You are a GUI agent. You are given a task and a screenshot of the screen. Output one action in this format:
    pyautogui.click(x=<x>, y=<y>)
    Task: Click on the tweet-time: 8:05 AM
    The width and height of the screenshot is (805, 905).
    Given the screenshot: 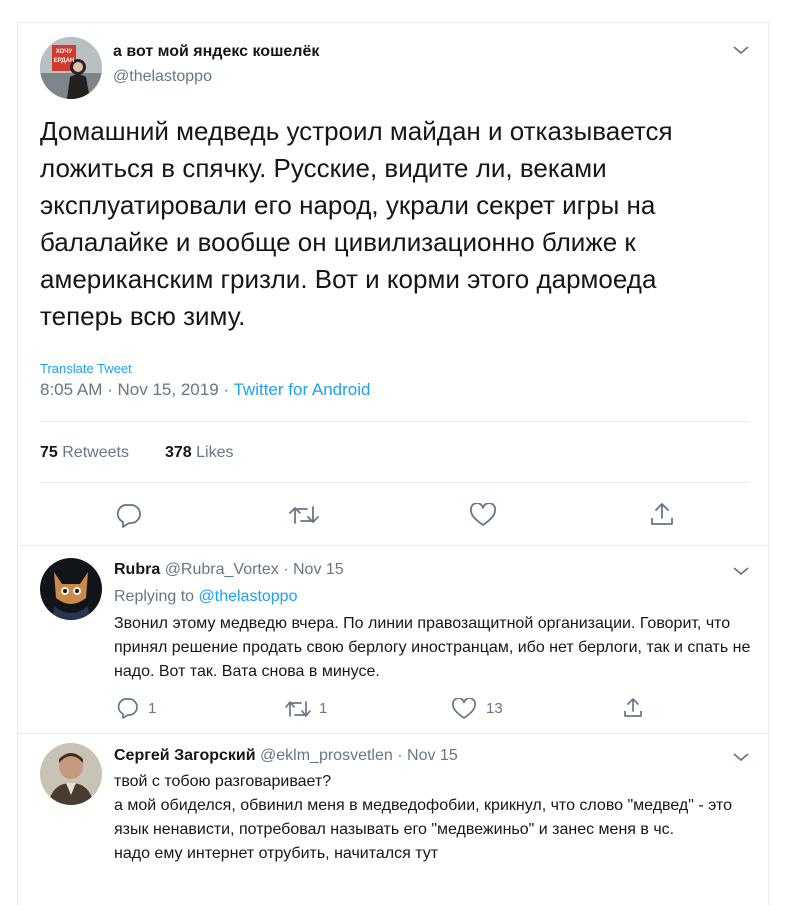 What is the action you would take?
    pyautogui.click(x=71, y=389)
    